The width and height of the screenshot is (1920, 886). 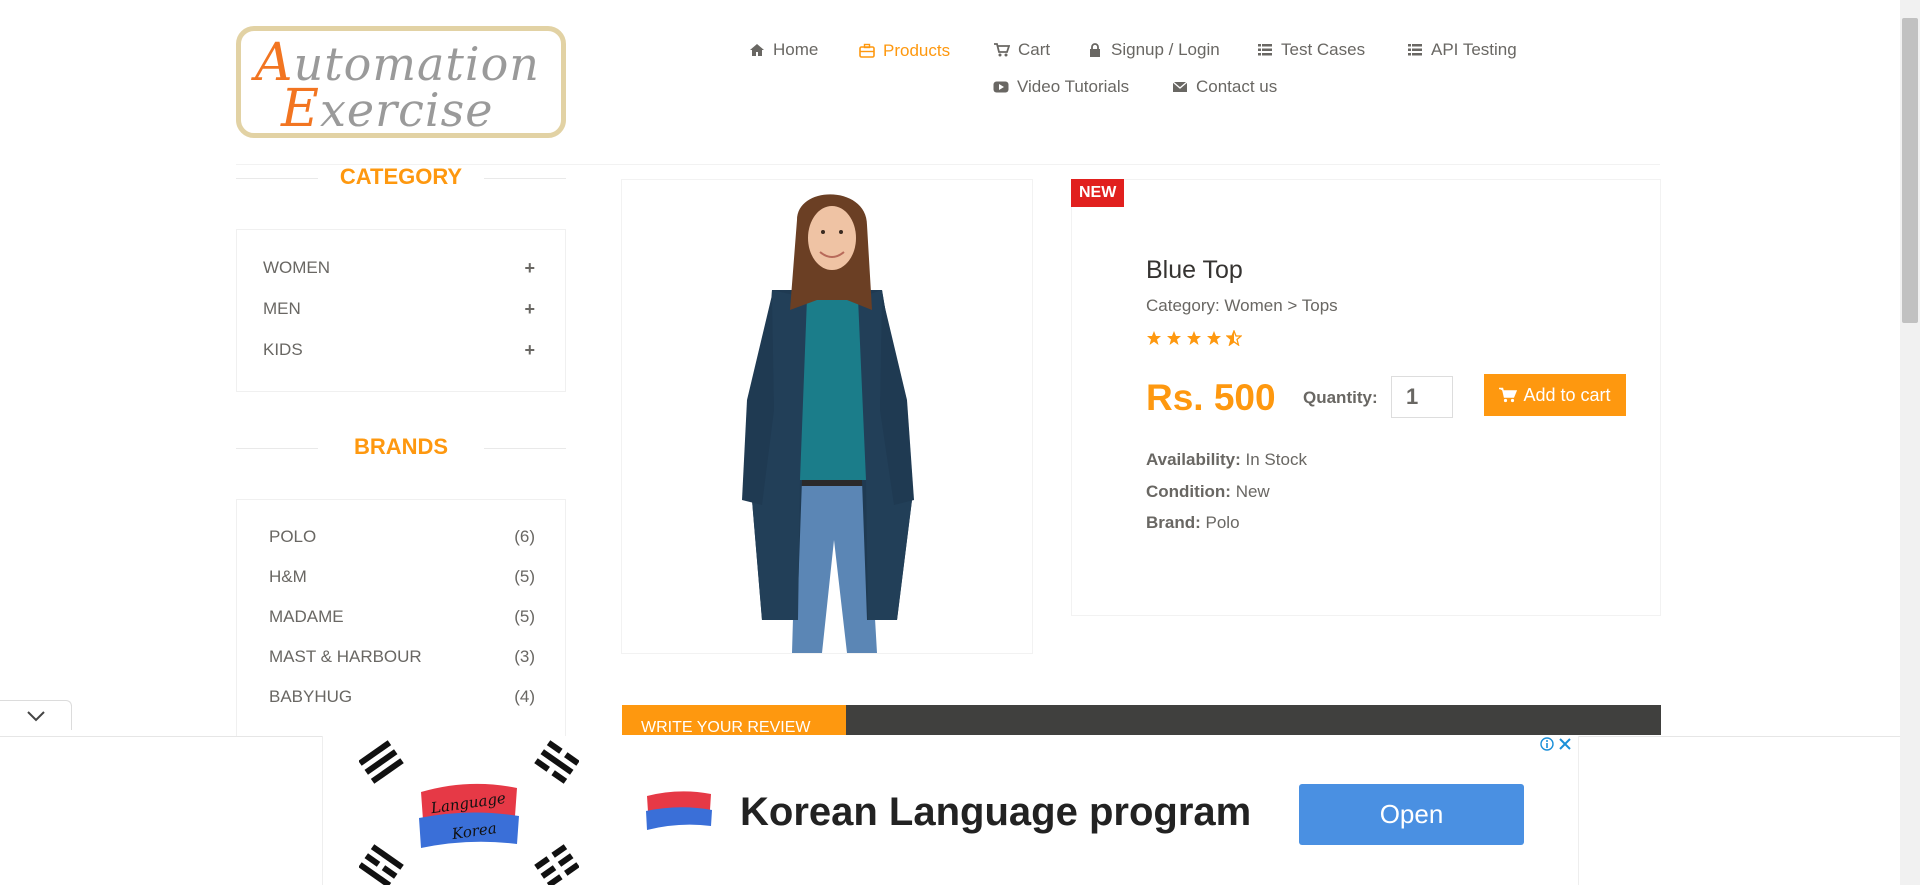 I want to click on nav-test-cases: Test Cases, so click(x=1311, y=50).